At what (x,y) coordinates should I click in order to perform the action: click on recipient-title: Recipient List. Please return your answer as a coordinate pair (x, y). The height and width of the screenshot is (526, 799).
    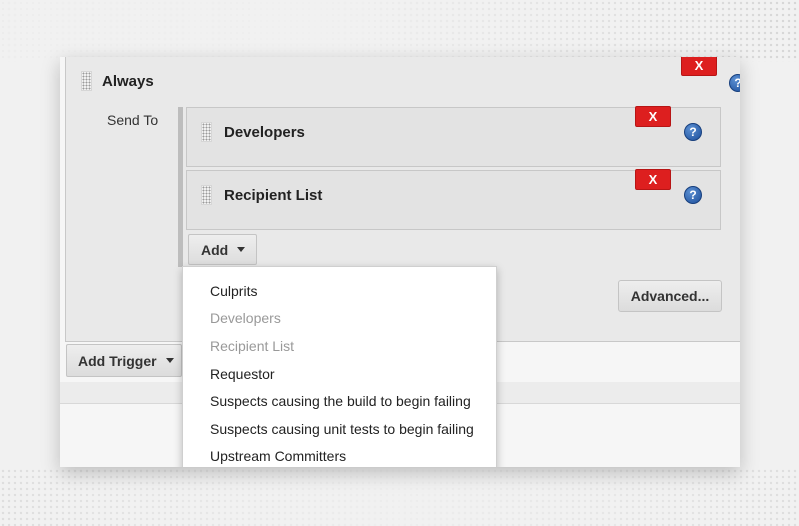
    Looking at the image, I should click on (273, 195).